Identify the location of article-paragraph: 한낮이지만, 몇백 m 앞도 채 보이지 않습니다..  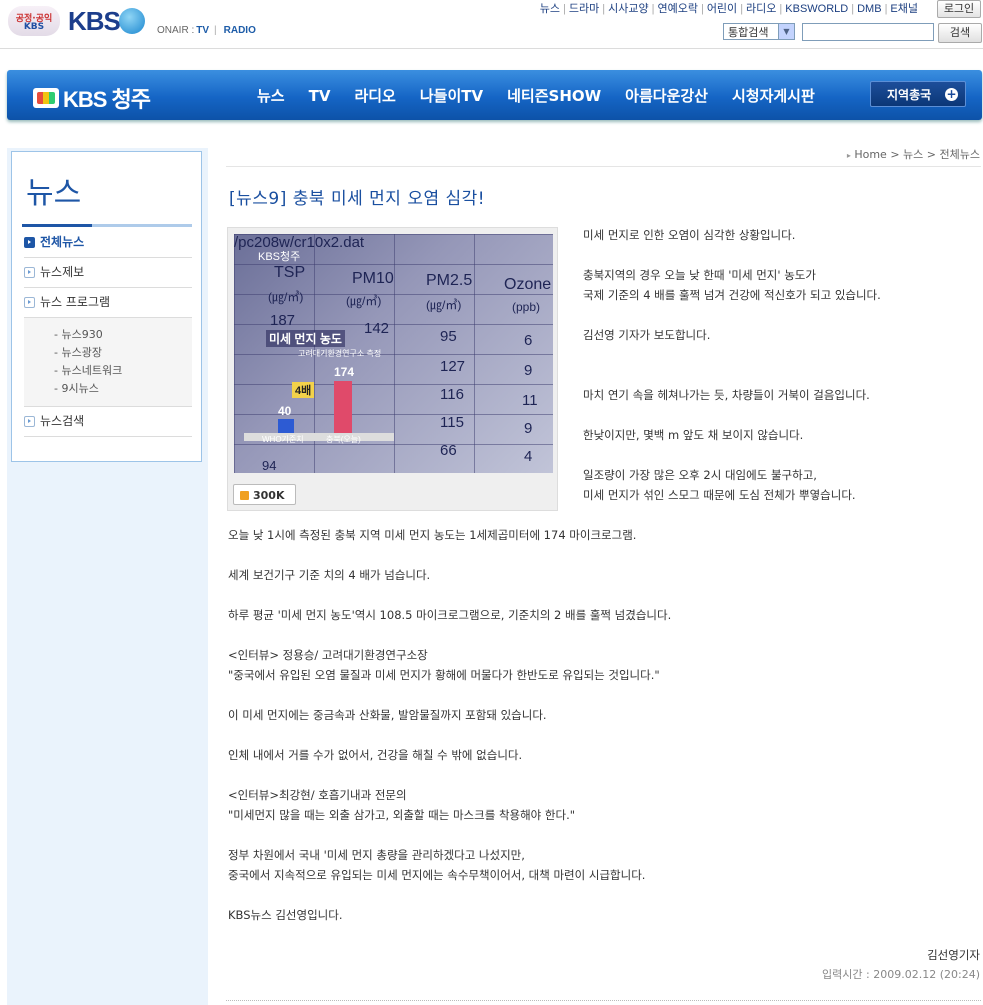
(693, 435).